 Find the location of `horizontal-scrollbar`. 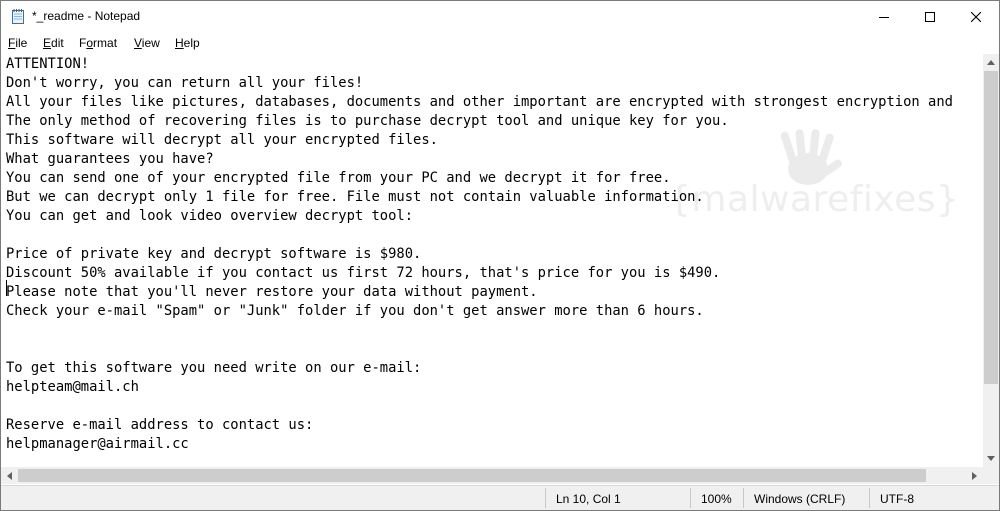

horizontal-scrollbar is located at coordinates (492, 475).